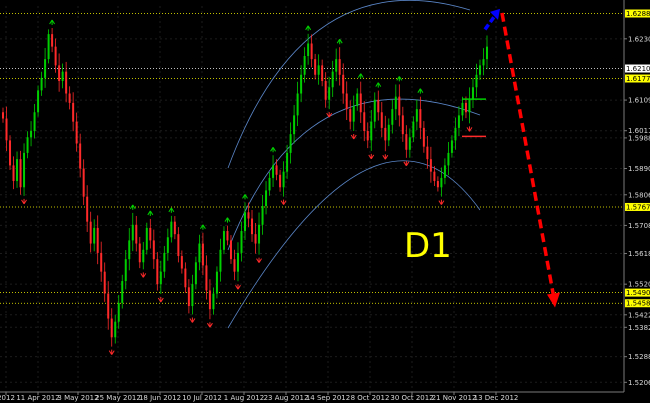  What do you see at coordinates (118, 398) in the screenshot?
I see `x-tick-label: 25 May 2012` at bounding box center [118, 398].